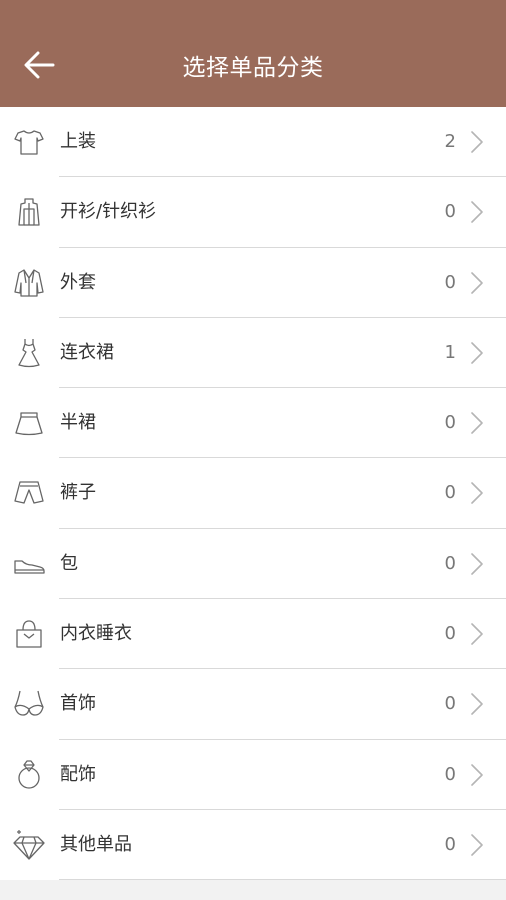  Describe the element at coordinates (29, 493) in the screenshot. I see `pants-icon` at that location.